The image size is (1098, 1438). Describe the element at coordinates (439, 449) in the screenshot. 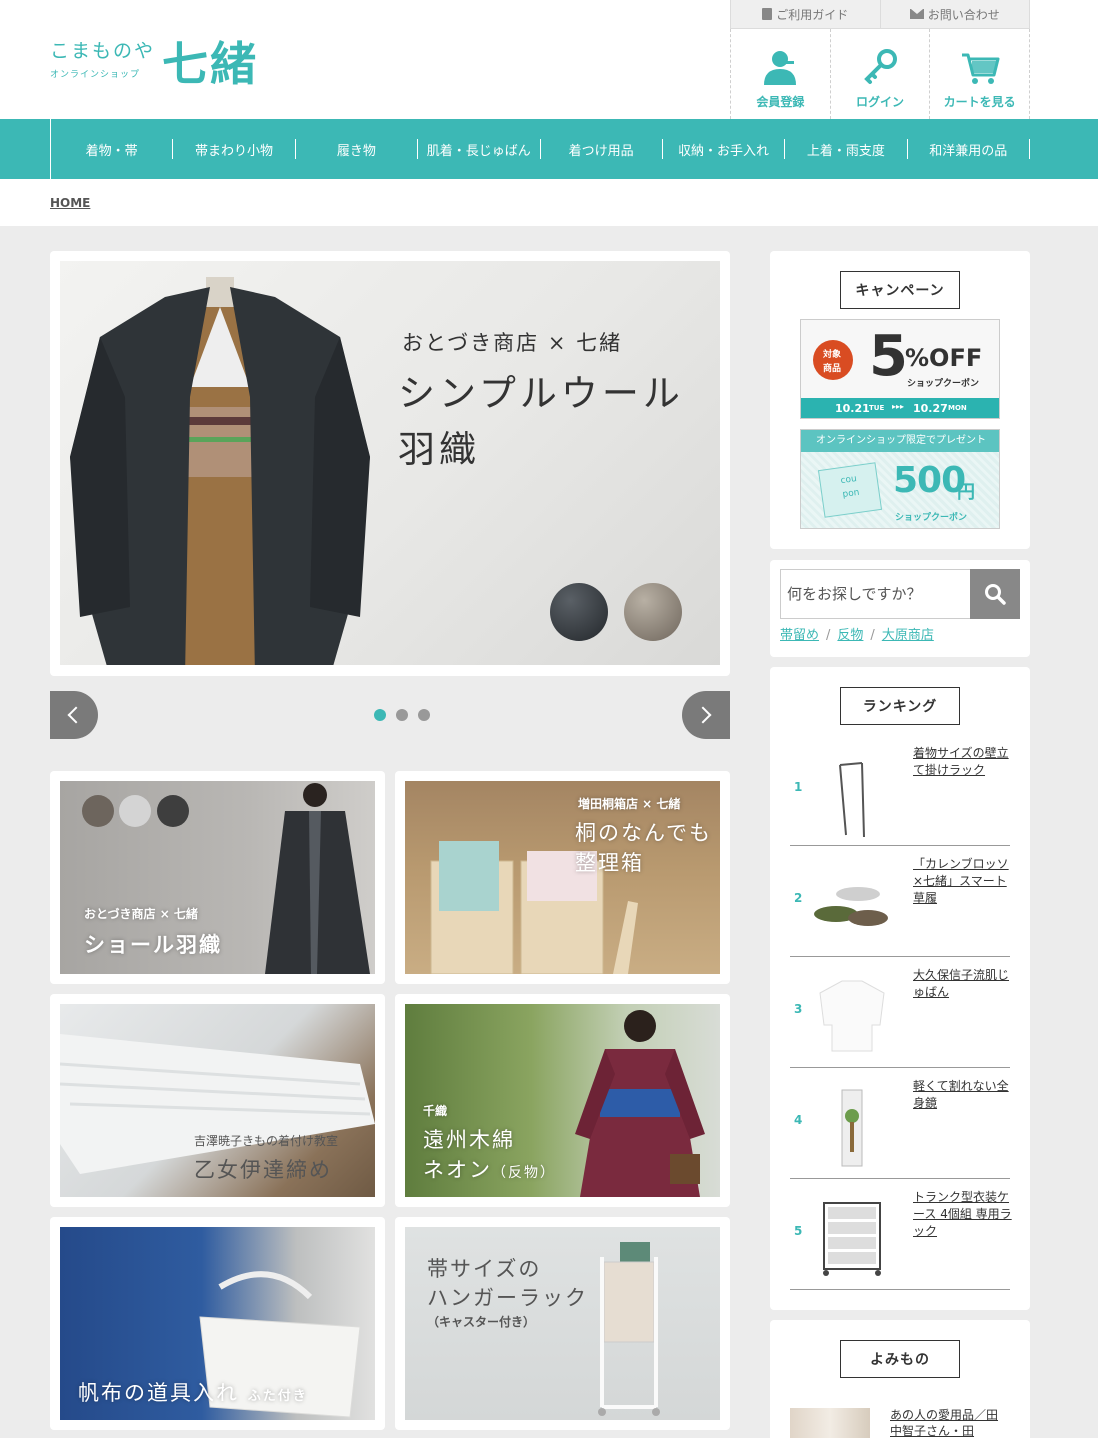

I see `slide-title-2: 羽織` at that location.